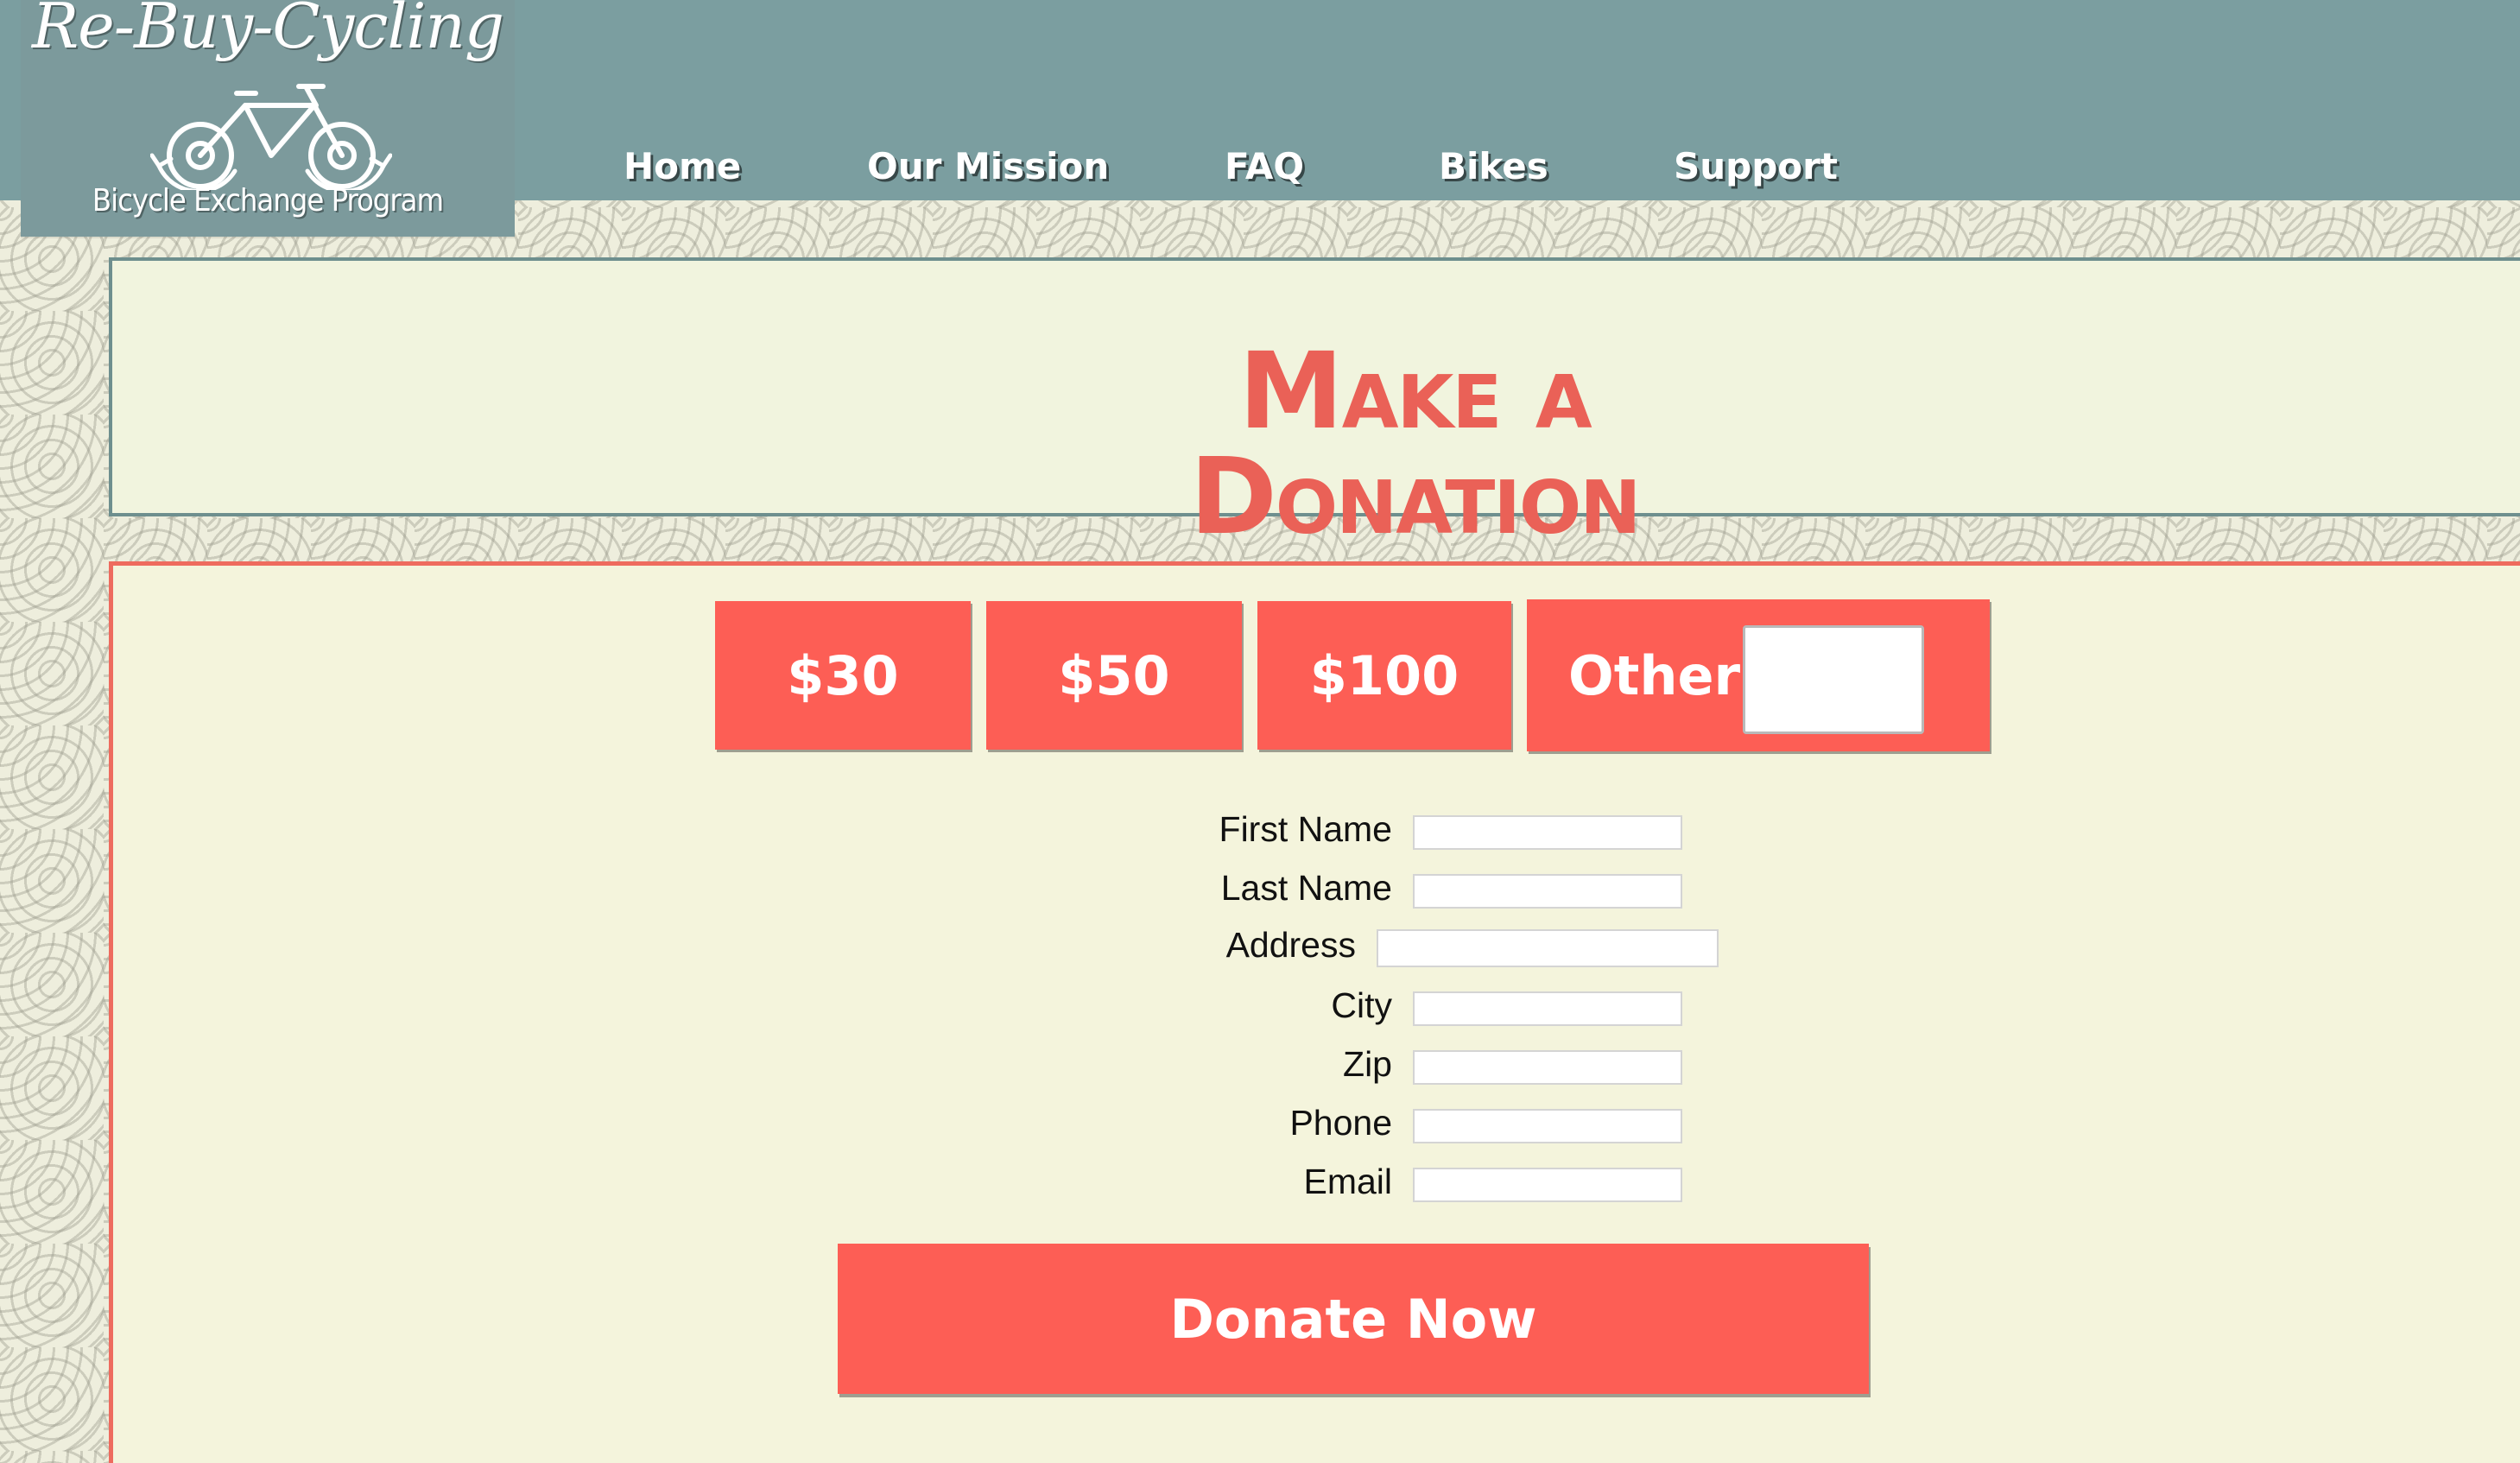 The width and height of the screenshot is (2520, 1463). Describe the element at coordinates (1291, 945) in the screenshot. I see `address-label: Address` at that location.